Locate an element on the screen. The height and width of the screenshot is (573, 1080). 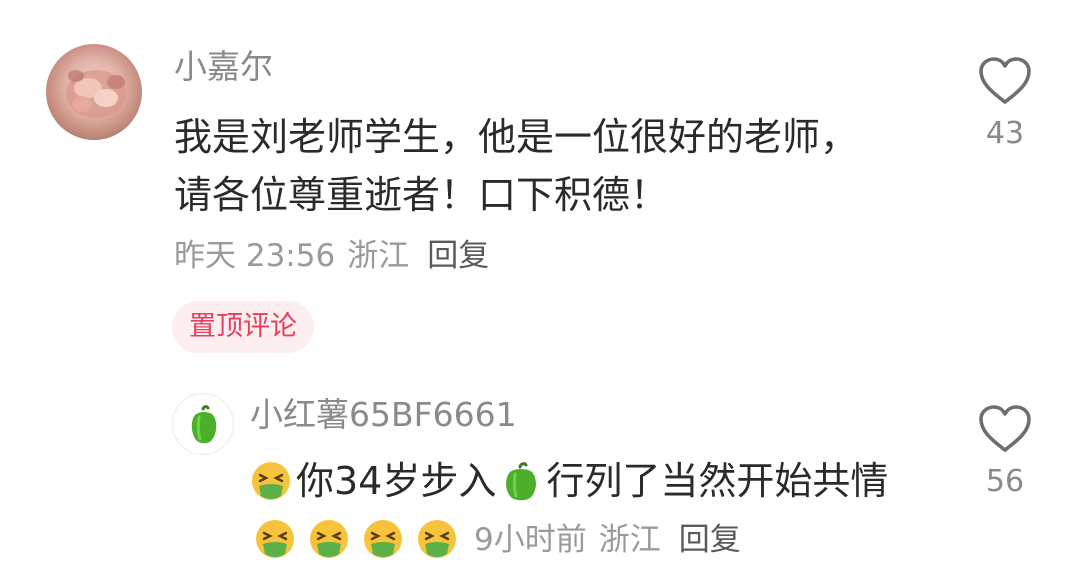
avatar is located at coordinates (94, 92).